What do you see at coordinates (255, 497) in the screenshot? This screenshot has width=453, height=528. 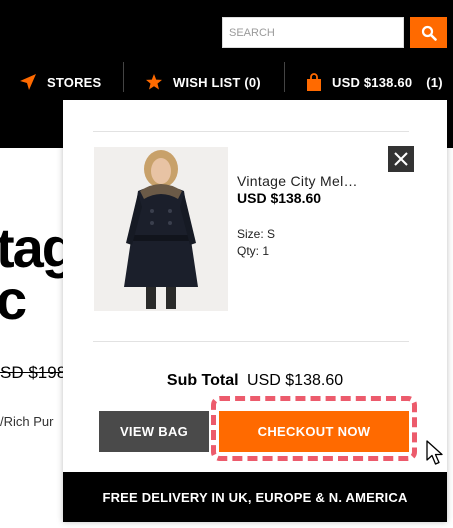 I see `free-delivery-banner: FREE DELIVERY IN UK, EUROPE & N. AMERICA` at bounding box center [255, 497].